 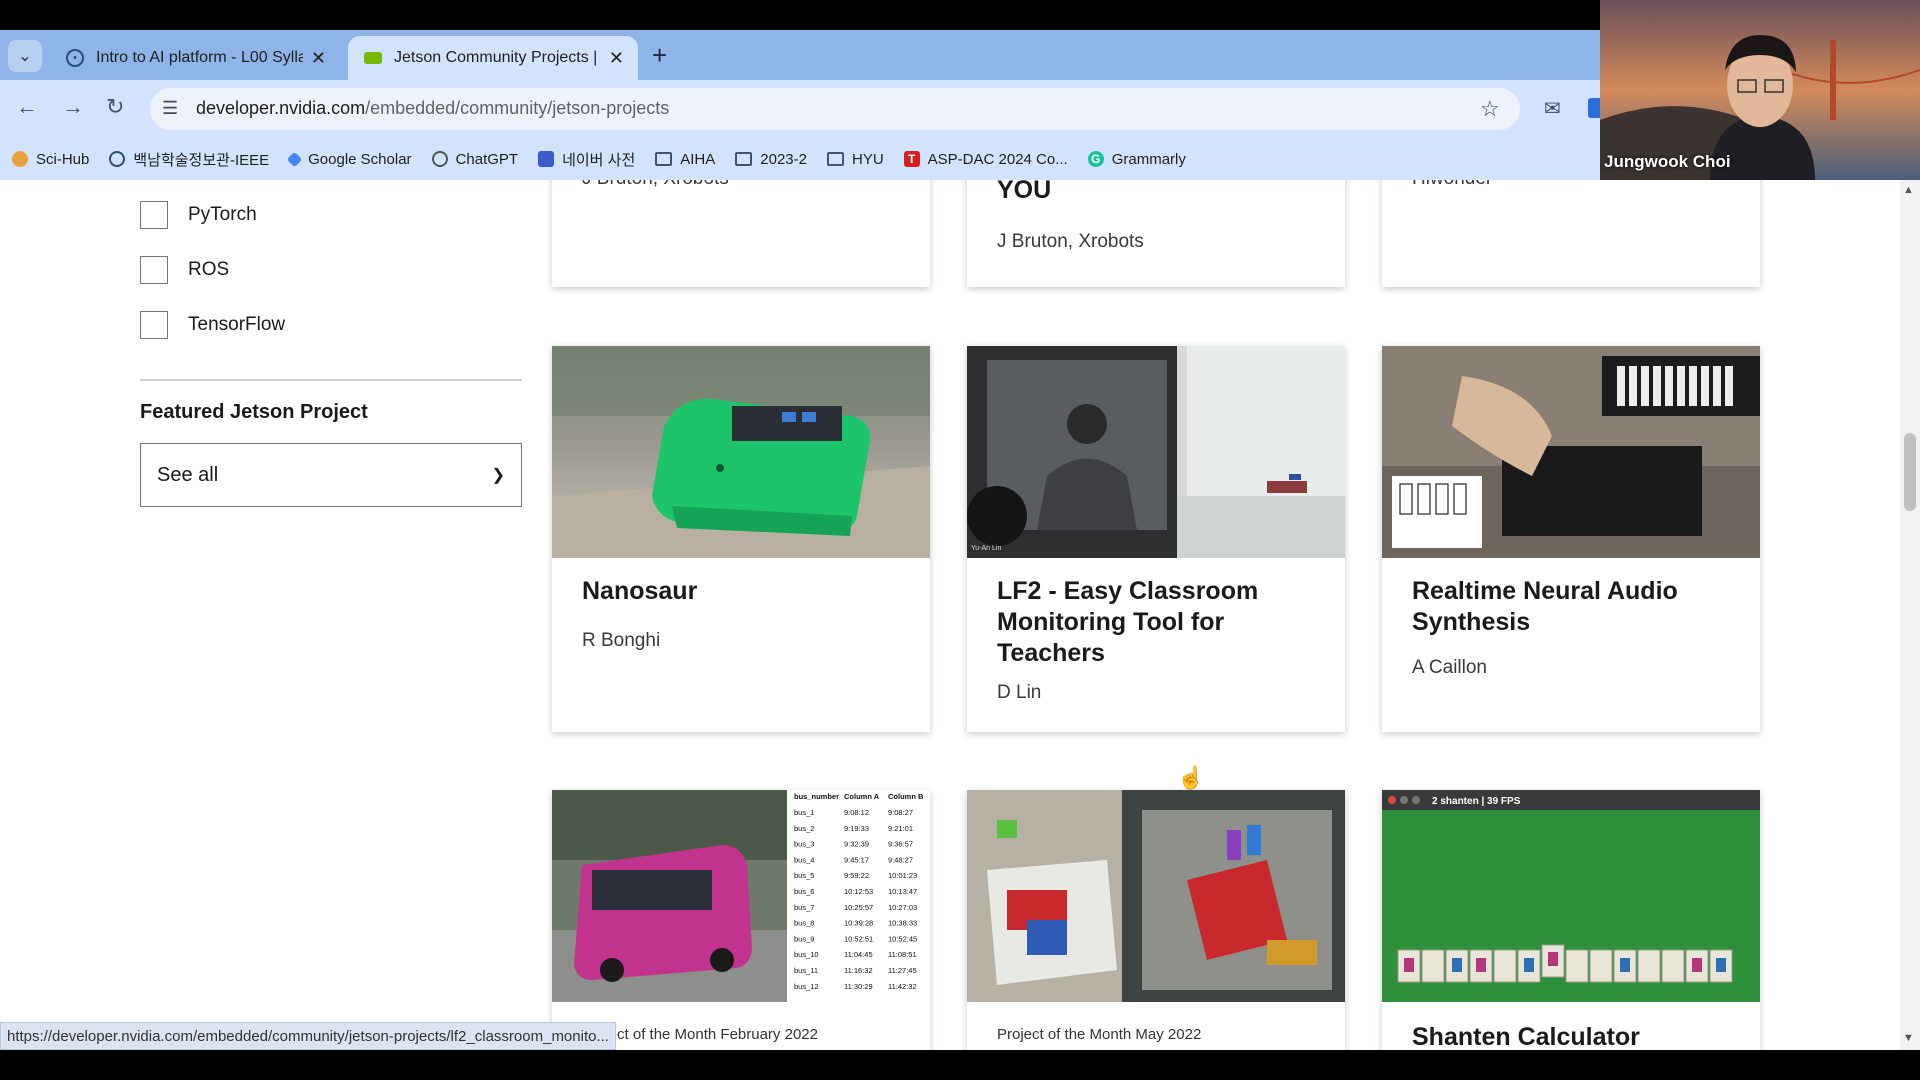 I want to click on card-title: Shanten Calculator, so click(x=1577, y=1036).